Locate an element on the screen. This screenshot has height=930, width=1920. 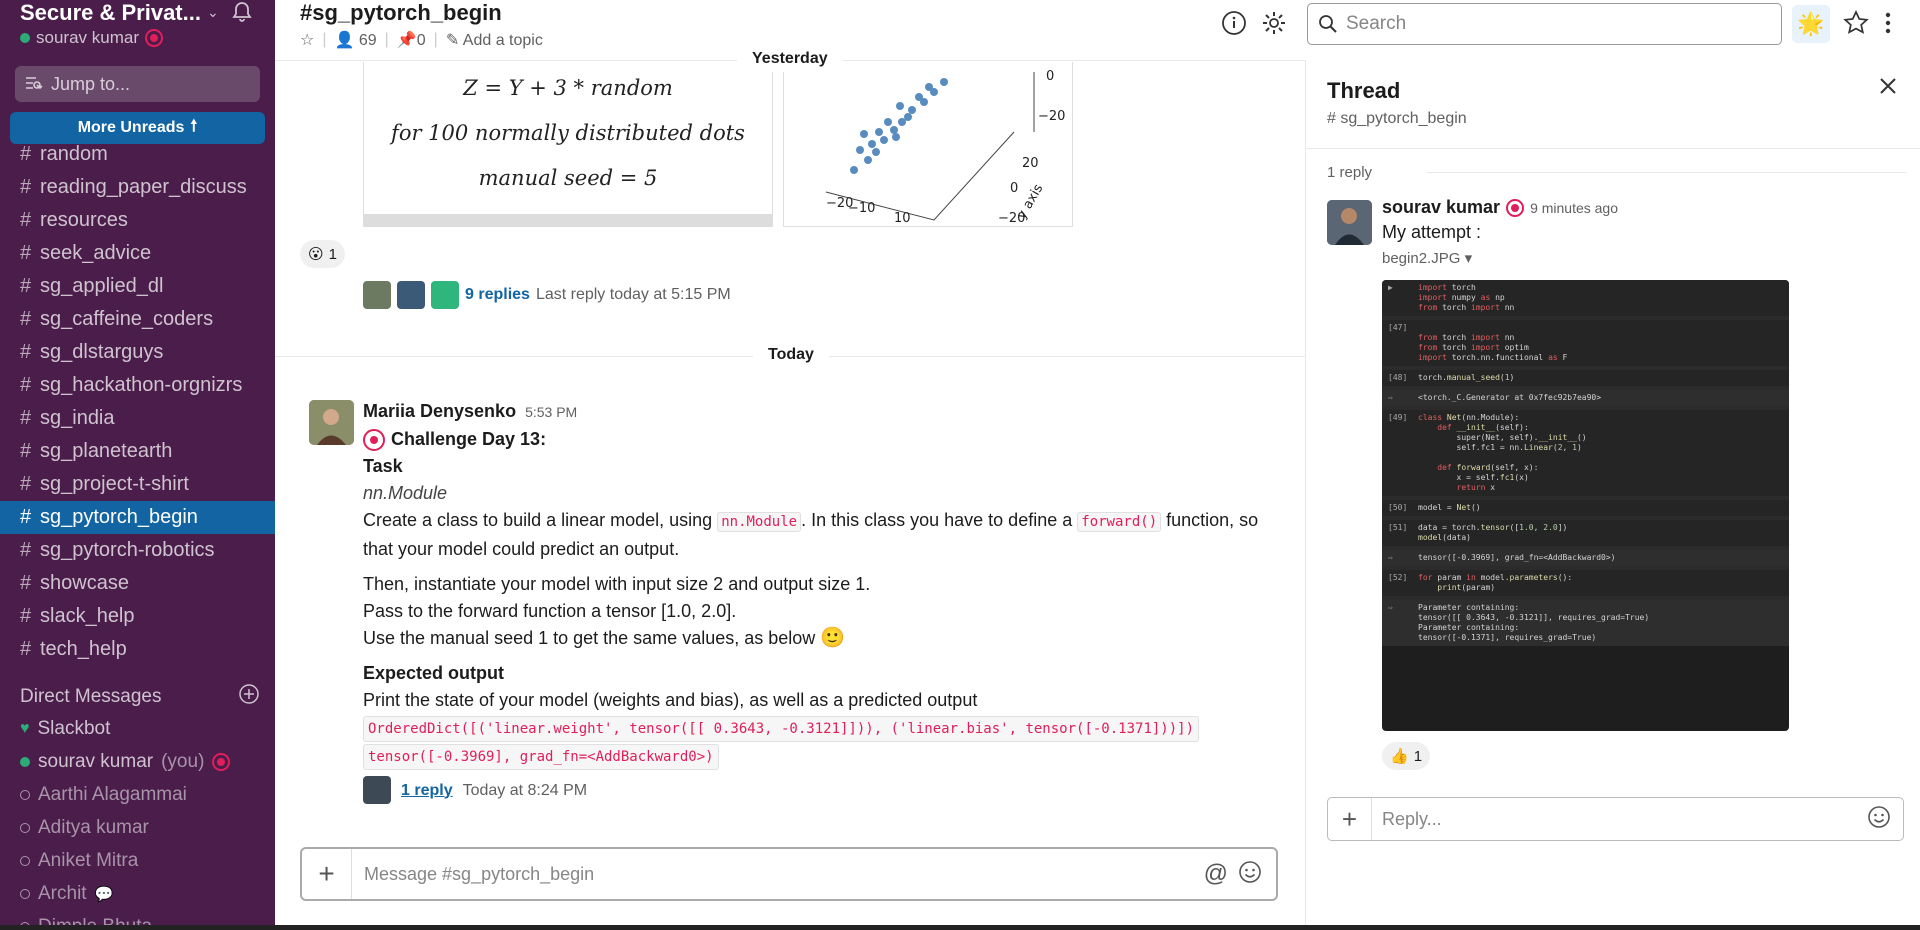
dm-item-aditya: Aditya kumar is located at coordinates (137, 827).